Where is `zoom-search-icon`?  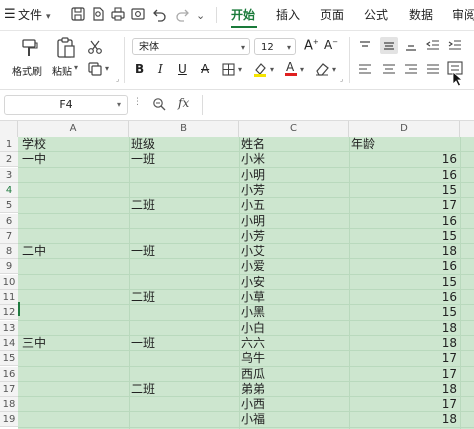 zoom-search-icon is located at coordinates (159, 104).